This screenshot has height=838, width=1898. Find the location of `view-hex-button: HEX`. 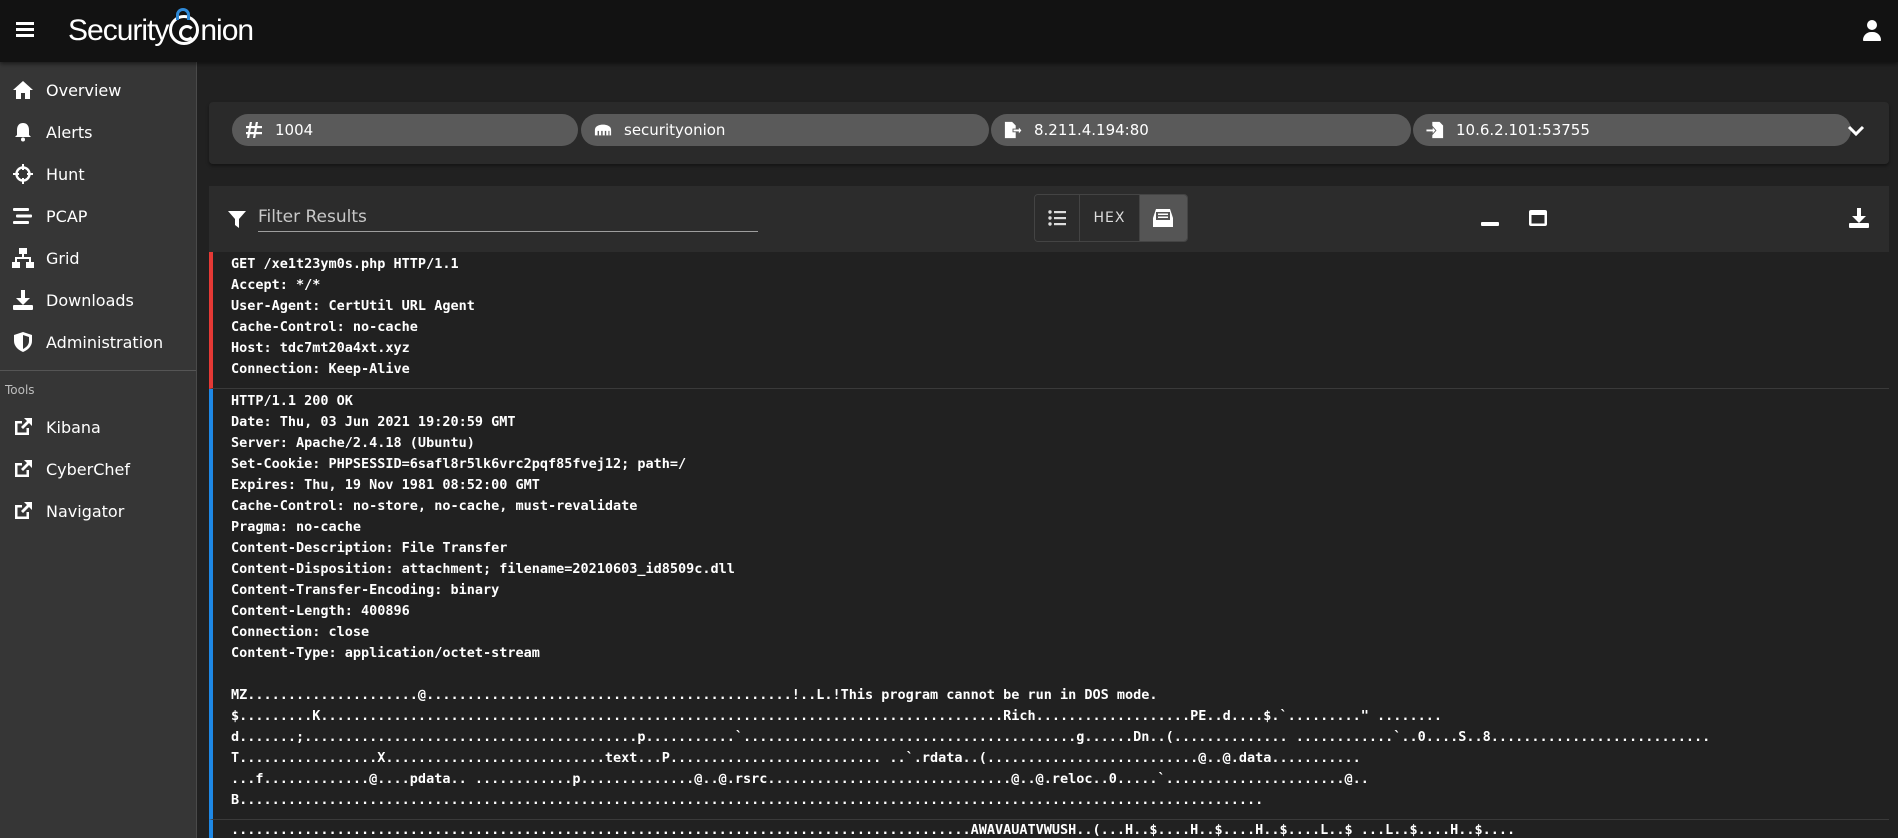

view-hex-button: HEX is located at coordinates (1110, 218).